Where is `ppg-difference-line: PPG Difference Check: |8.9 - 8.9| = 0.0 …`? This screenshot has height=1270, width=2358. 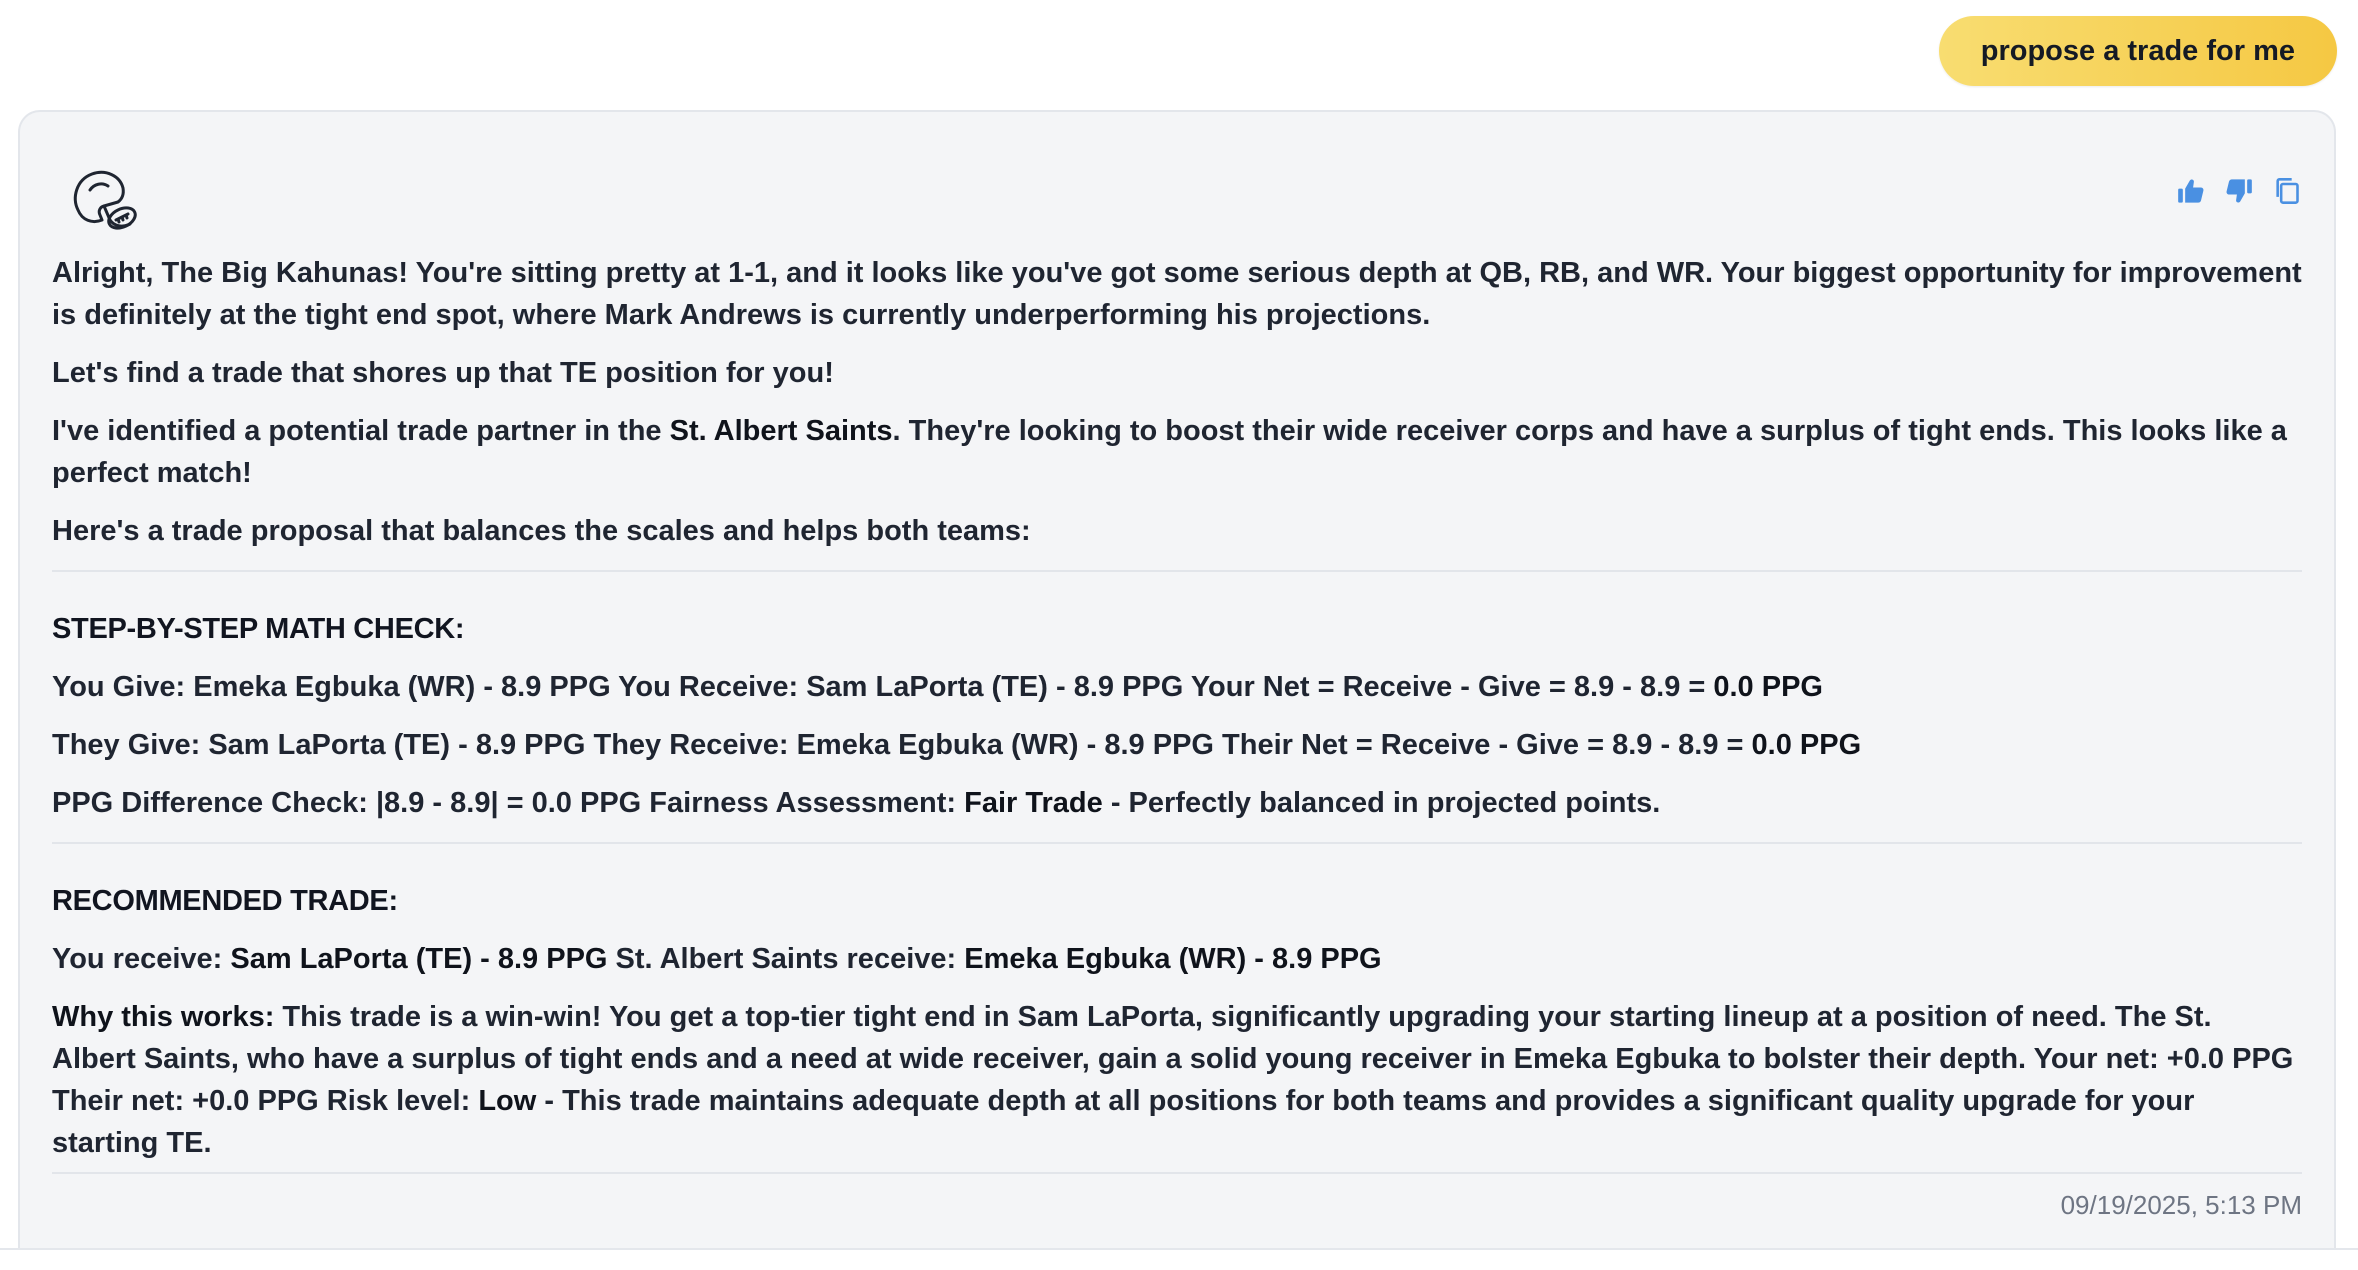
ppg-difference-line: PPG Difference Check: |8.9 - 8.9| = 0.0 … is located at coordinates (1177, 803).